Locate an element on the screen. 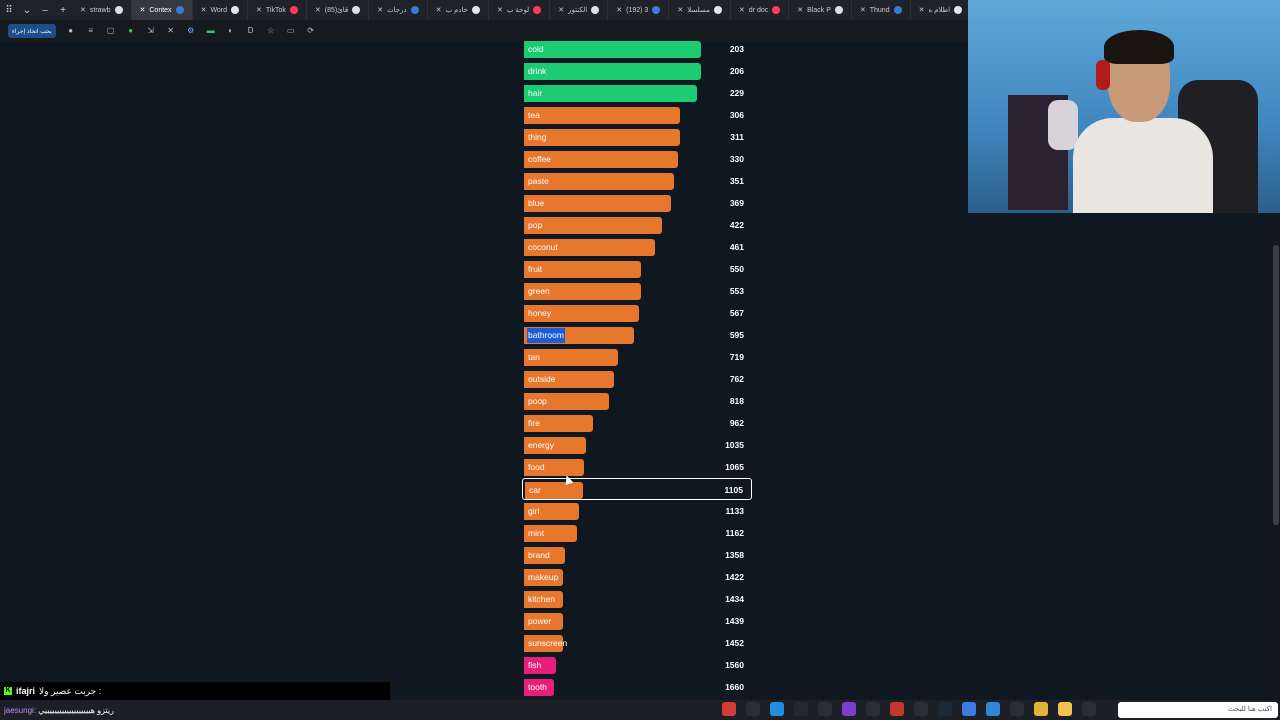 Image resolution: width=1280 pixels, height=720 pixels. browser-tab: ✕ اطلام ه is located at coordinates (940, 10).